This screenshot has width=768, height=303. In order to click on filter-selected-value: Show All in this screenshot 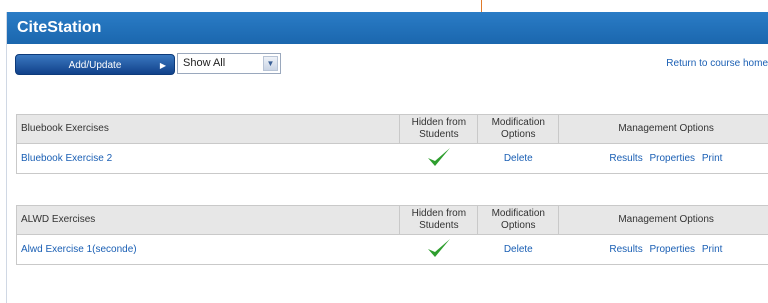, I will do `click(204, 63)`.